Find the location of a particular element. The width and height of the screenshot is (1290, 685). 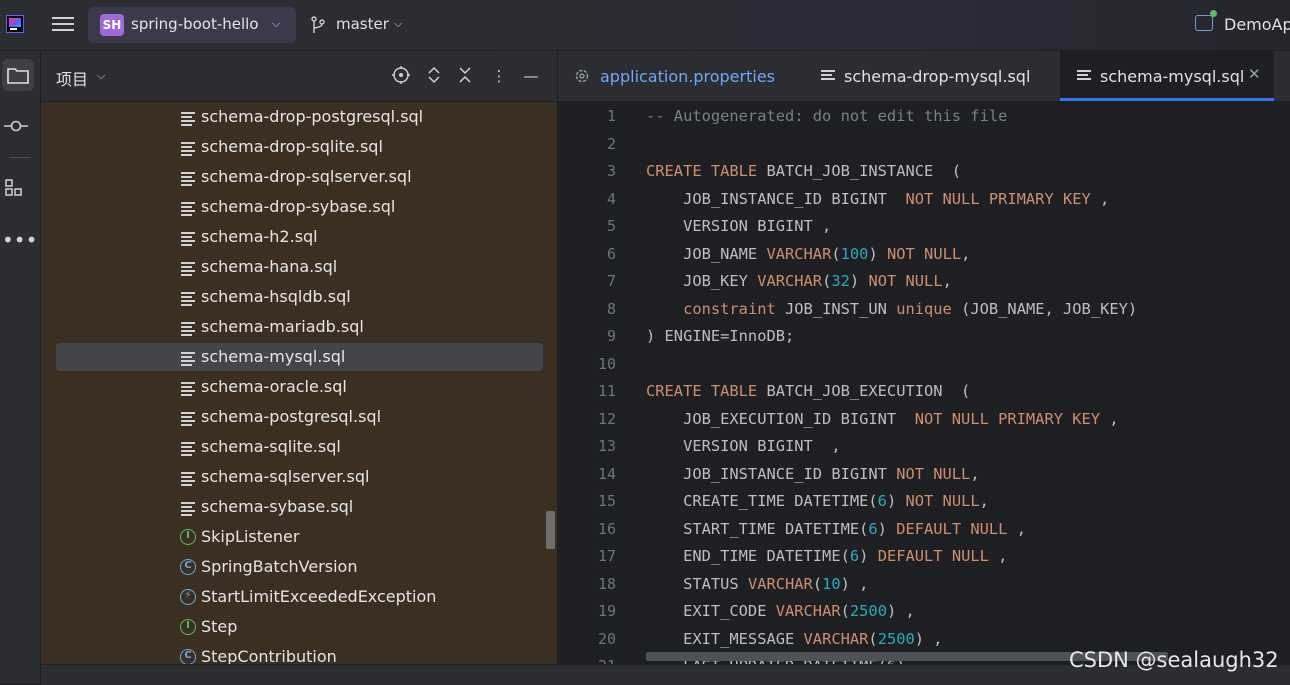

more-tools-icon: ••• is located at coordinates (19, 246).